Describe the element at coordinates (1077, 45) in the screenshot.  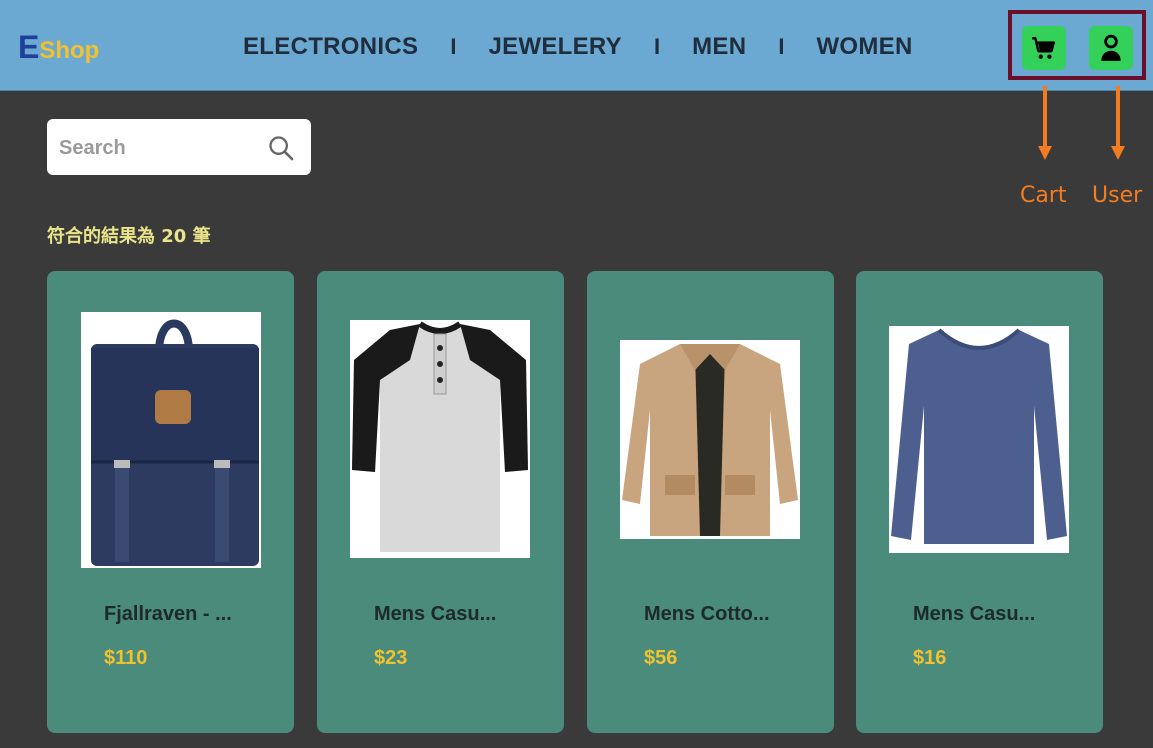
I see `header-icons-highlight` at that location.